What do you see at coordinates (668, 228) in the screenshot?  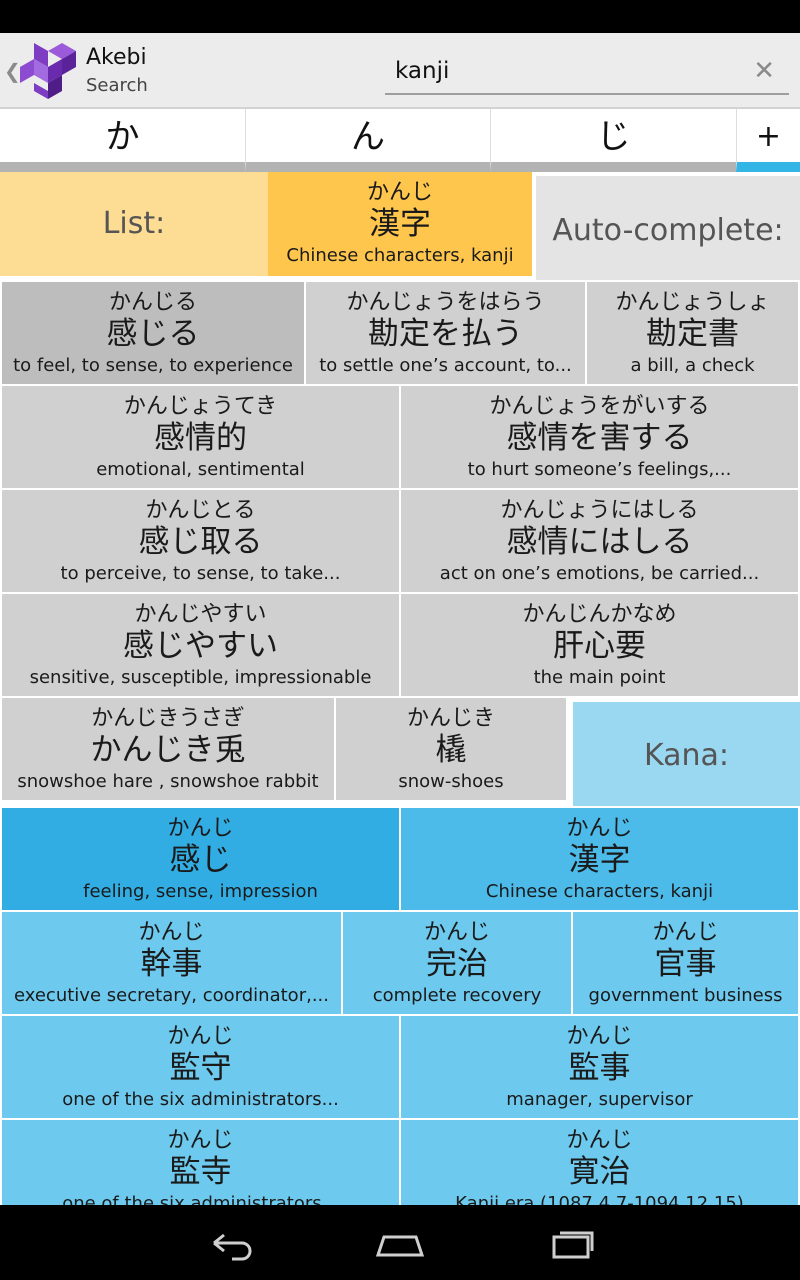 I see `autocomplete-section-label: Auto-complete:` at bounding box center [668, 228].